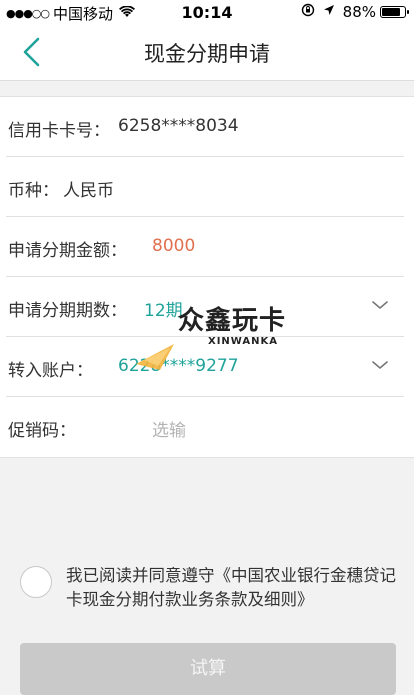 The width and height of the screenshot is (414, 695). Describe the element at coordinates (173, 246) in the screenshot. I see `amount-input: 8000` at that location.